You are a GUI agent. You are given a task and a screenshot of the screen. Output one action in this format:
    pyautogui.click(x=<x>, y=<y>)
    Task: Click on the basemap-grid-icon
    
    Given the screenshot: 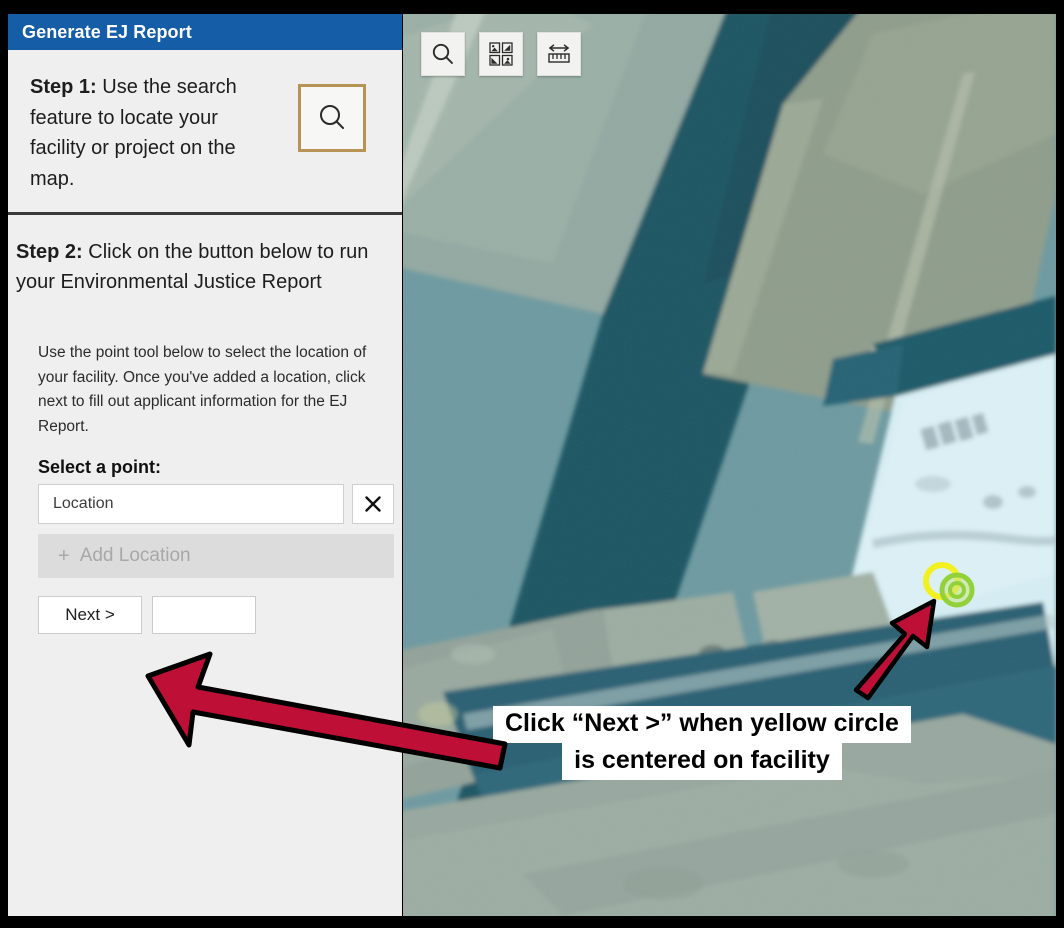 What is the action you would take?
    pyautogui.click(x=501, y=54)
    